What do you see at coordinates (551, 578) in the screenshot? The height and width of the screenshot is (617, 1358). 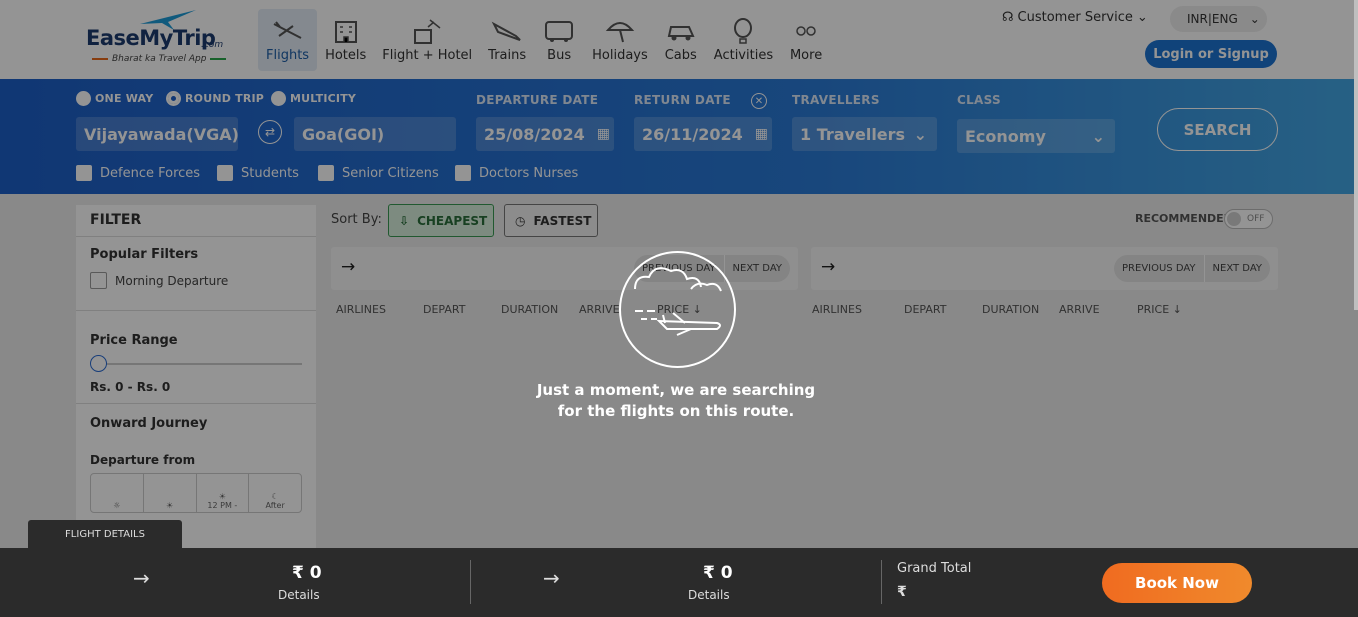 I see `return-arrow-icon: →` at bounding box center [551, 578].